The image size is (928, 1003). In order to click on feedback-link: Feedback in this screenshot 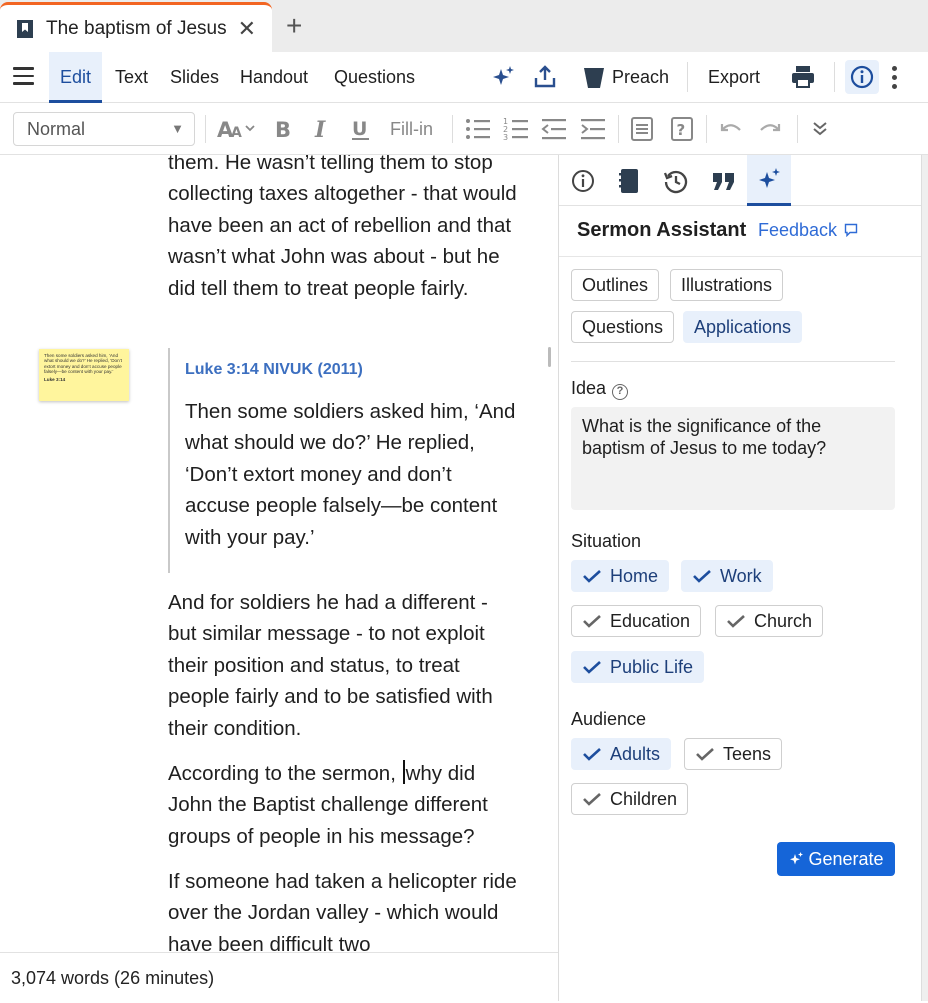, I will do `click(808, 230)`.